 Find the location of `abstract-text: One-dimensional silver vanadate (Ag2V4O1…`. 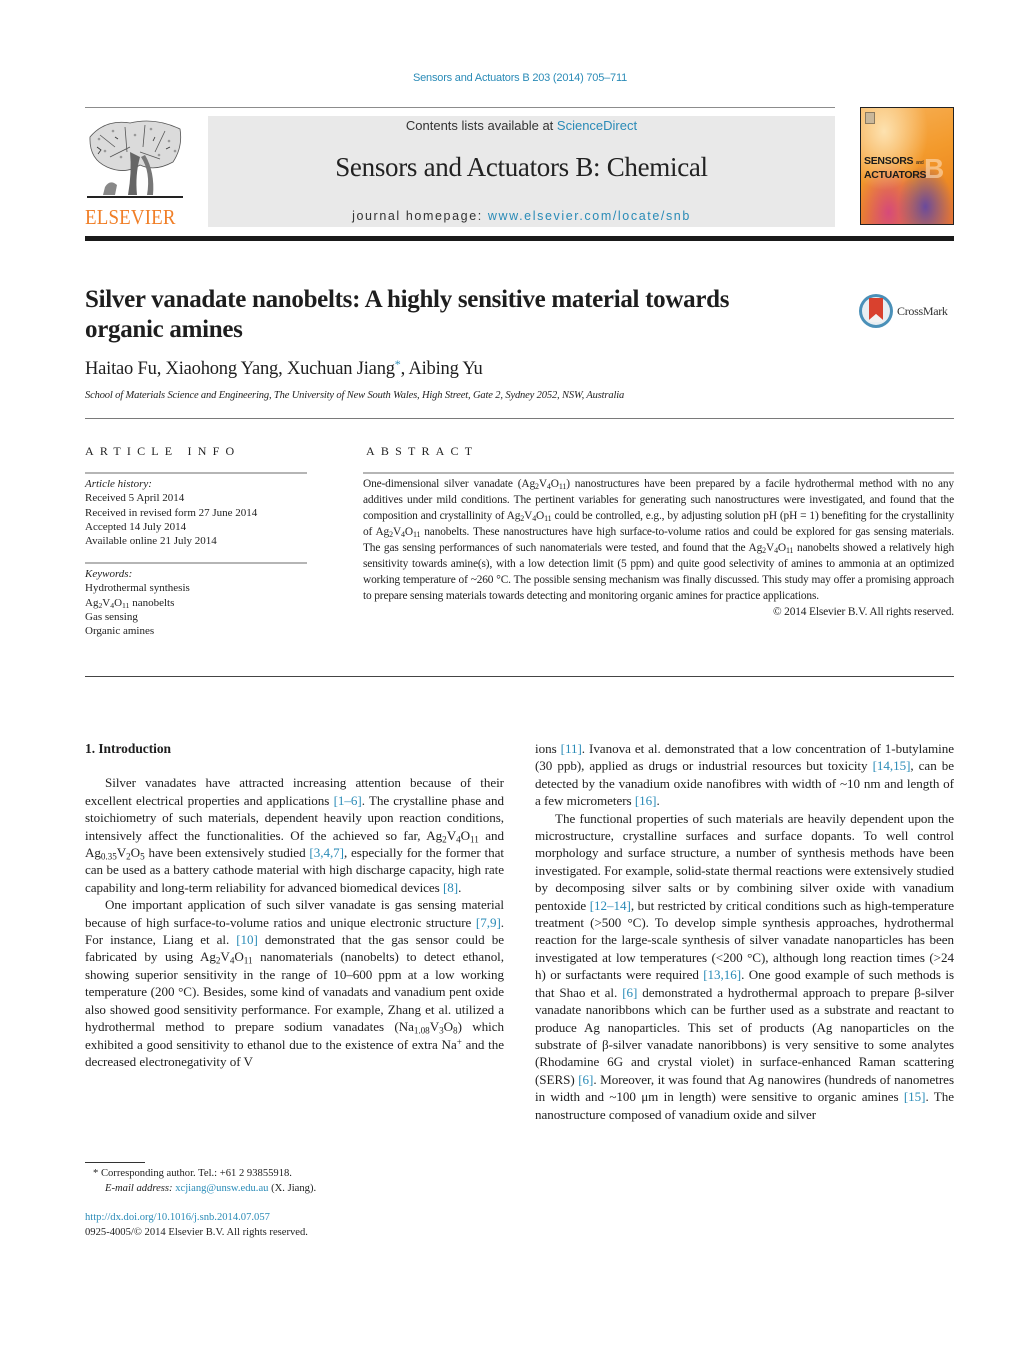

abstract-text: One-dimensional silver vanadate (Ag2V4O1… is located at coordinates (658, 548).